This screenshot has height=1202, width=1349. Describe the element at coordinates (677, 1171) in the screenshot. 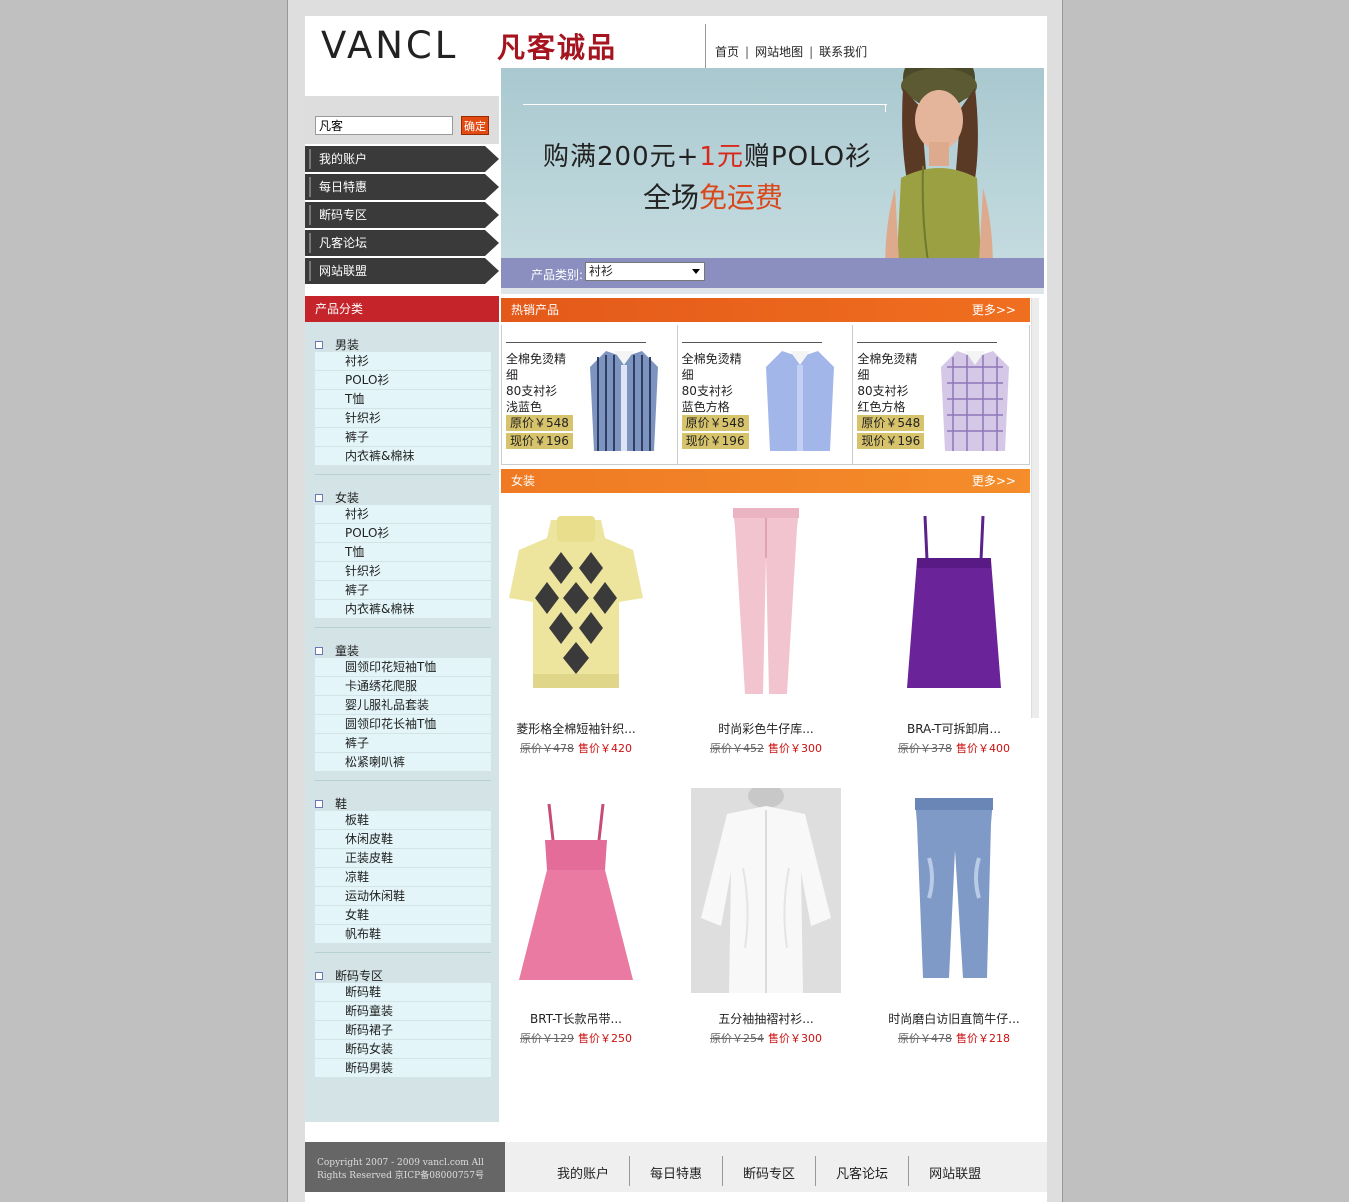

I see `footer-link-daily-deals: 每日特惠` at that location.